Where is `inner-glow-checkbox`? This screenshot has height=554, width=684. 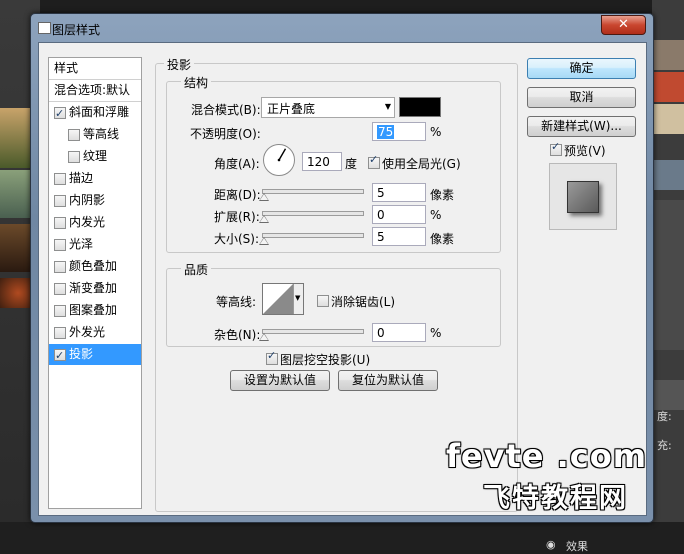
inner-glow-checkbox is located at coordinates (60, 223).